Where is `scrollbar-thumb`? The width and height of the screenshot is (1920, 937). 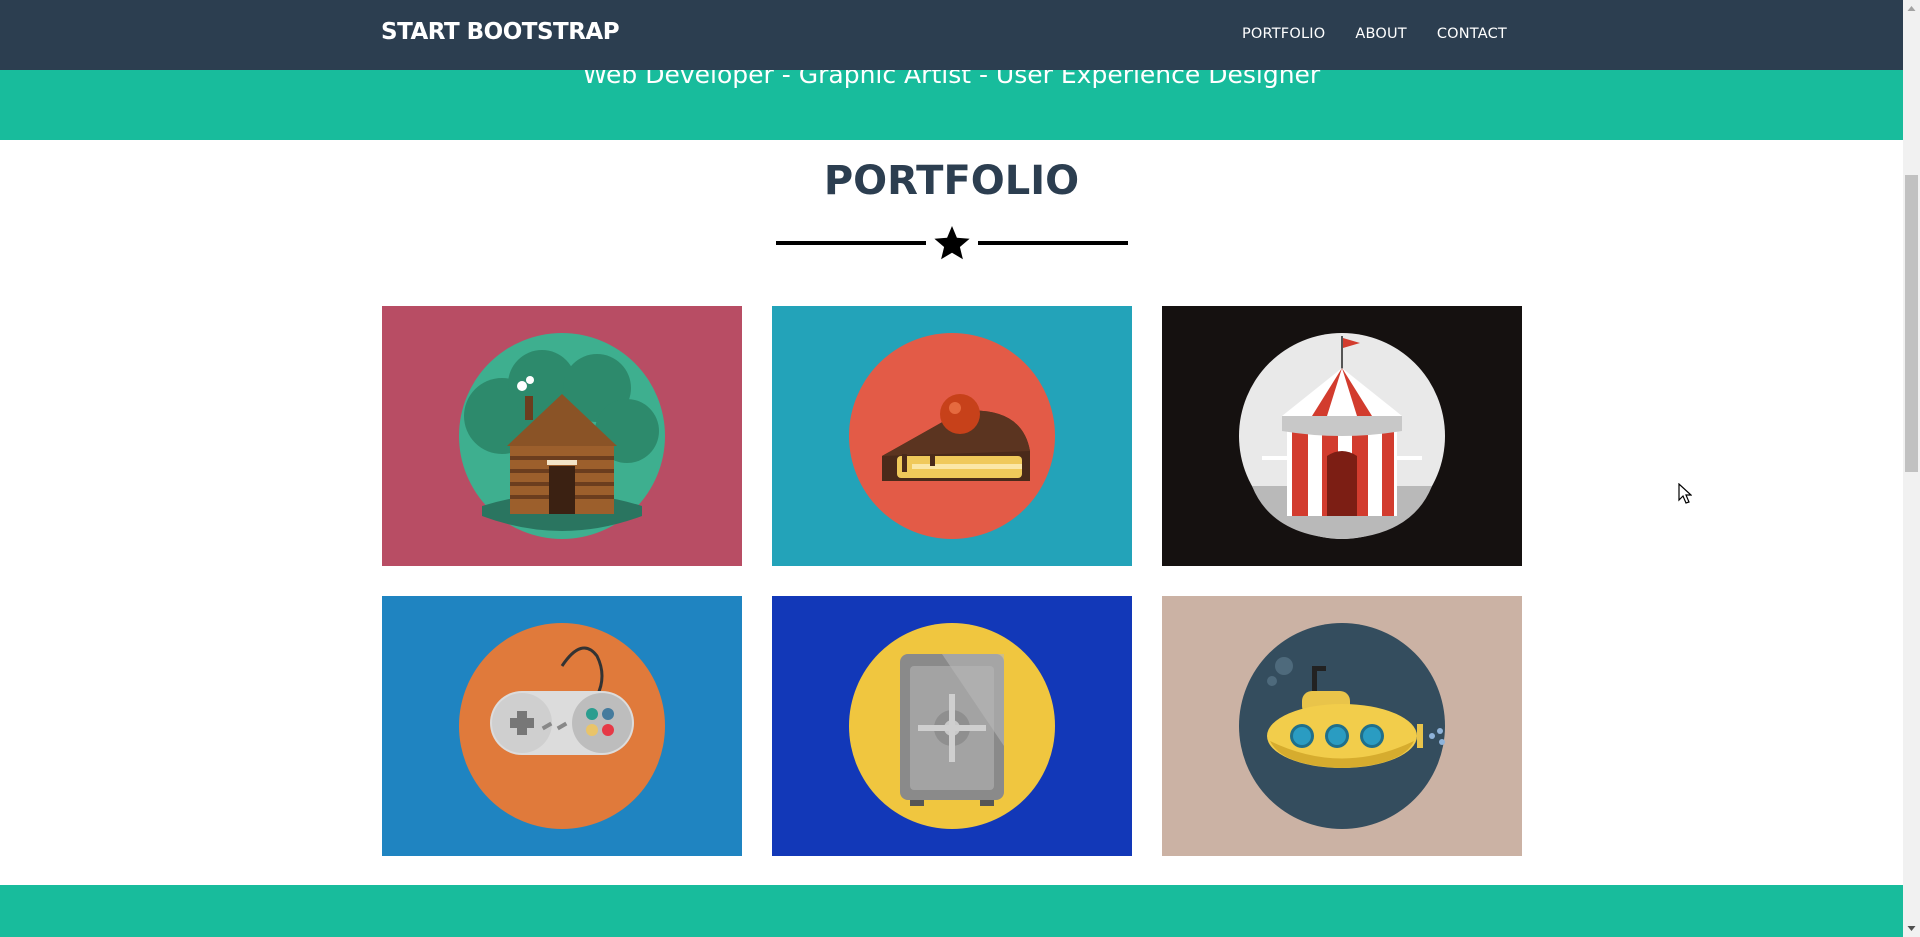
scrollbar-thumb is located at coordinates (1911, 323).